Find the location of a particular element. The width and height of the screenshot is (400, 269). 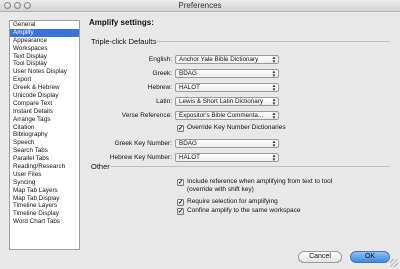

hebrew-key-number-value: HALOT is located at coordinates (189, 157).